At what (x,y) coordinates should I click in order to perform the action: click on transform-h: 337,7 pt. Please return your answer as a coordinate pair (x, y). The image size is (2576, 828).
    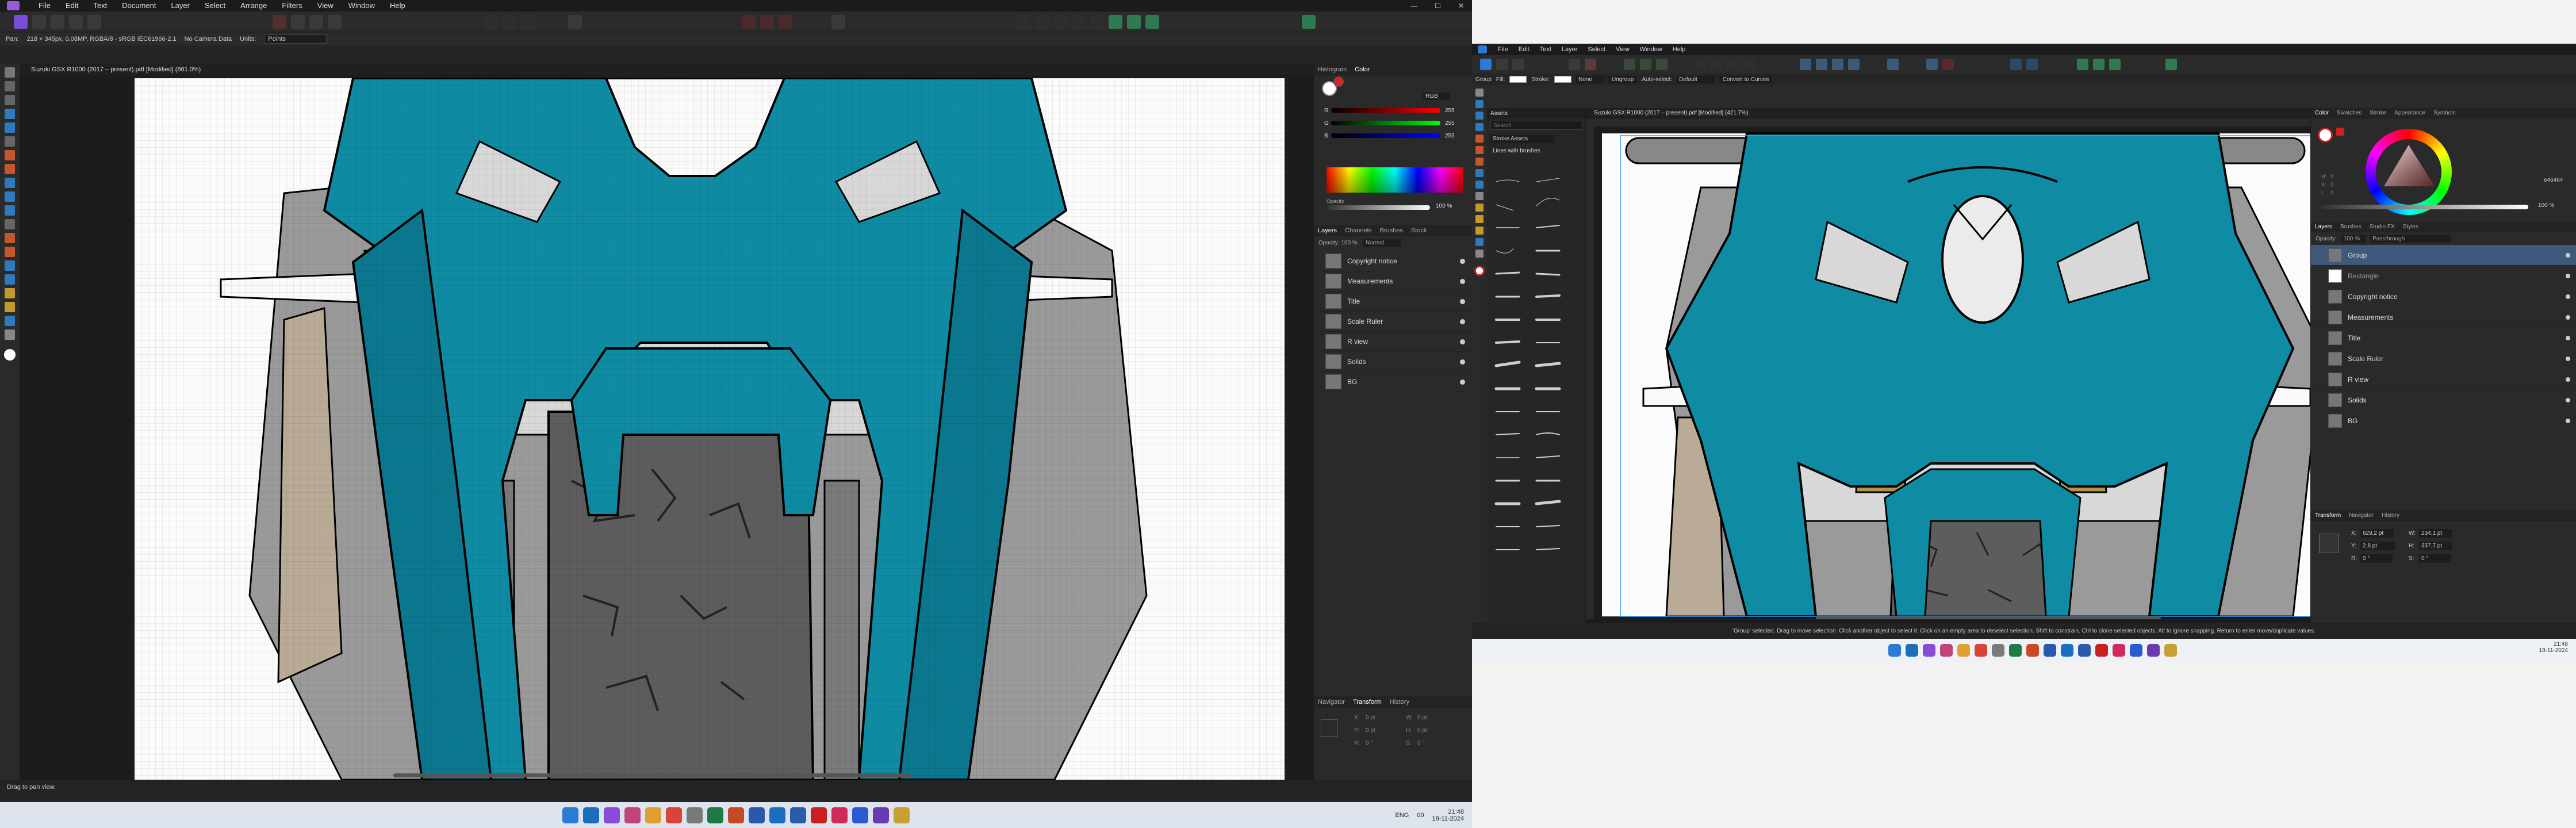
    Looking at the image, I should click on (2436, 546).